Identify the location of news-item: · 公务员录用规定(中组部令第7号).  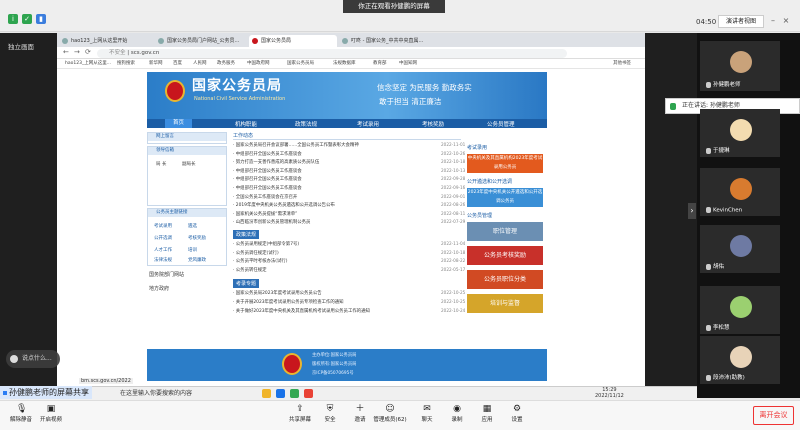
(348, 244).